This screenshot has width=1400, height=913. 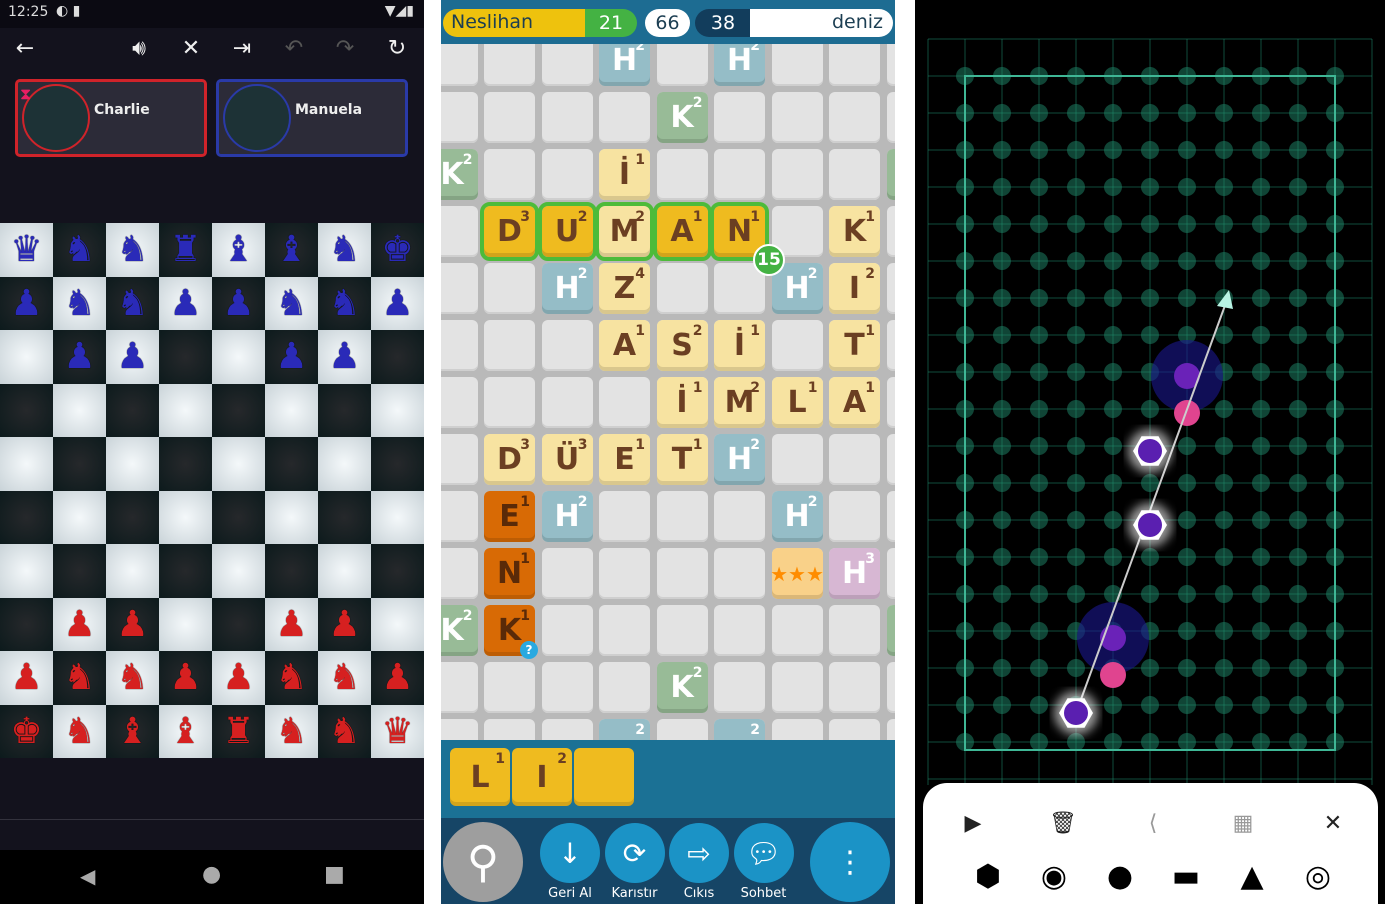 I want to click on triangle-icon: ▲, so click(x=1252, y=876).